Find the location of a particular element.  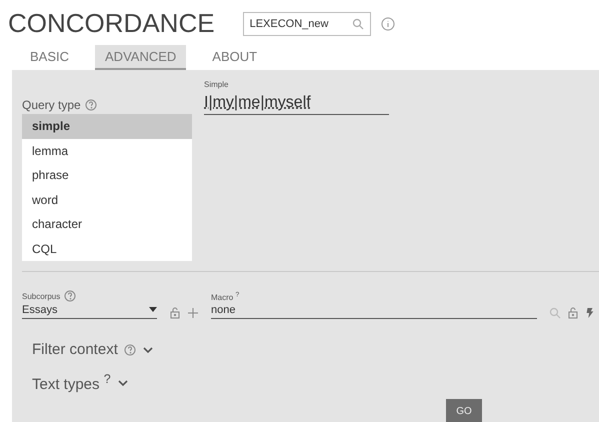

corpus-field: LEXECON_new is located at coordinates (306, 24).